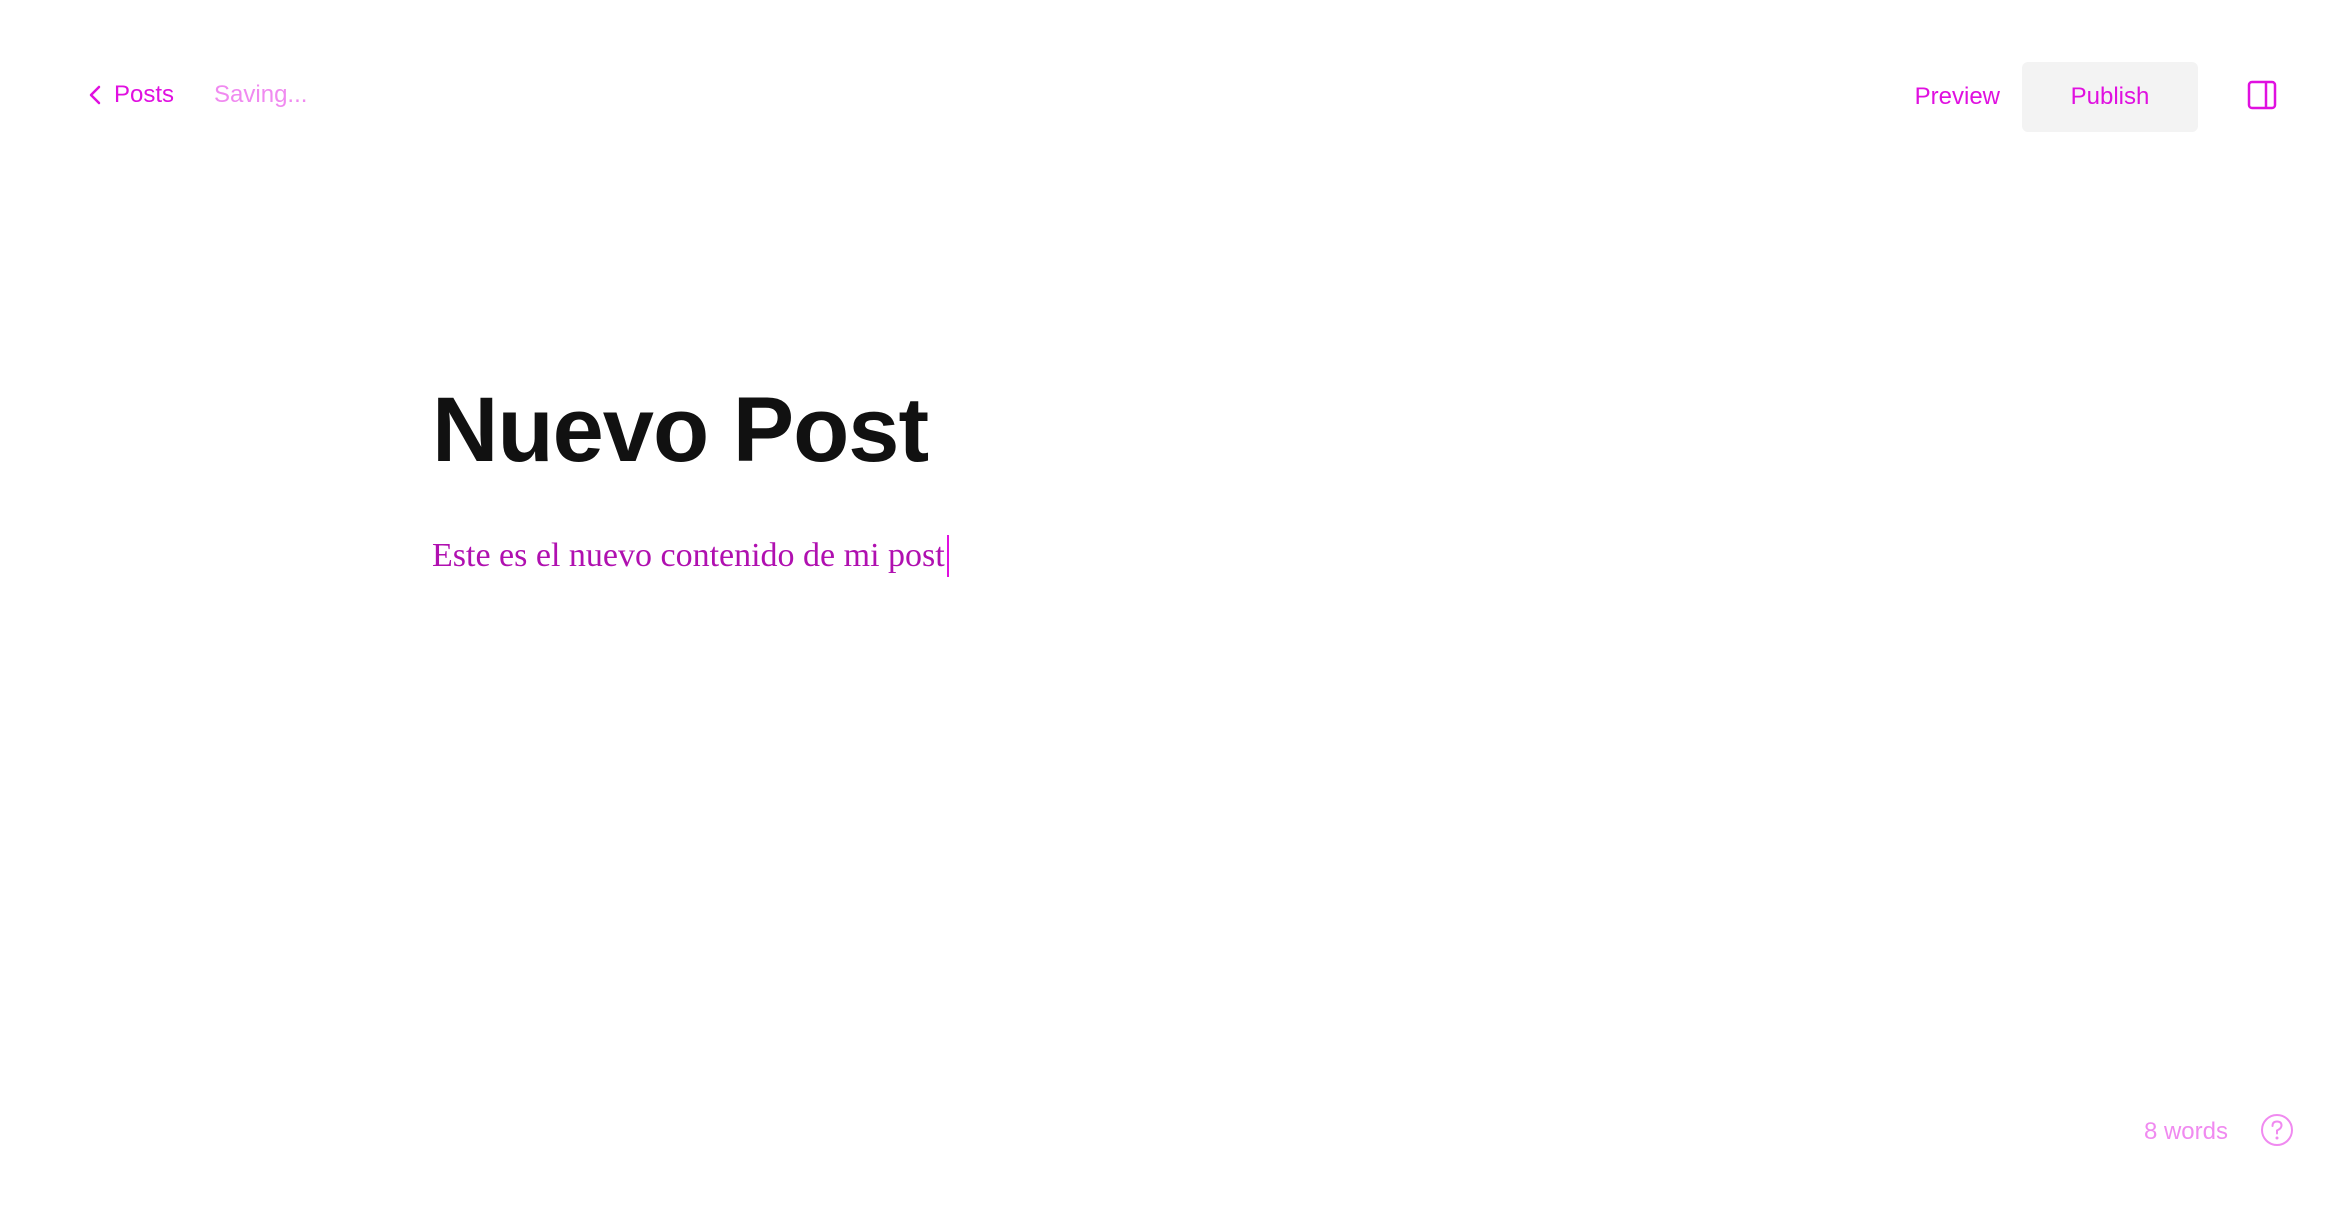  I want to click on sidebar-toggle-icon, so click(2262, 97).